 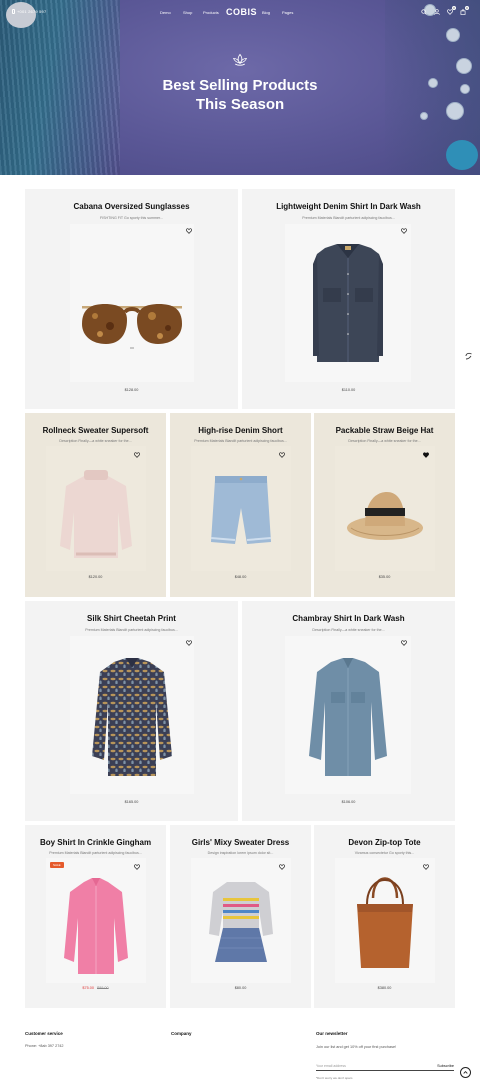 I want to click on wishlist-heart-icon: 0, so click(x=451, y=10).